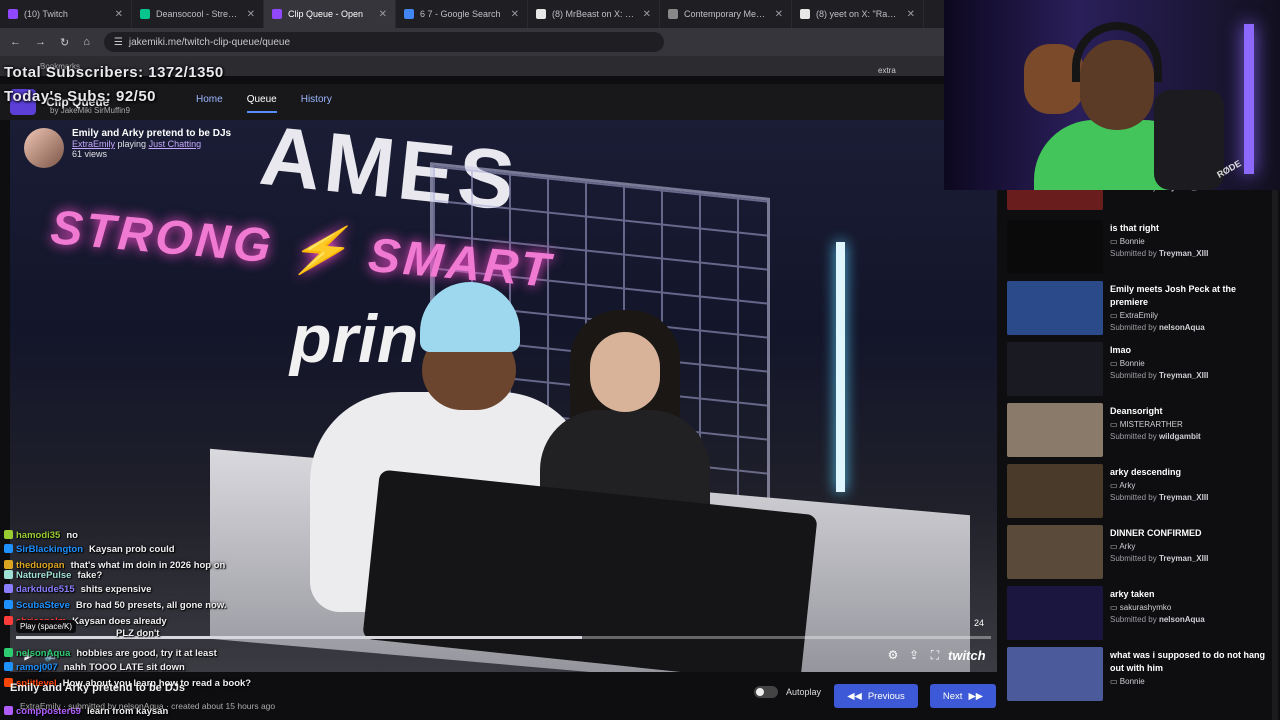 The width and height of the screenshot is (1280, 720). Describe the element at coordinates (86, 42) in the screenshot. I see `home-icon: ⌂` at that location.